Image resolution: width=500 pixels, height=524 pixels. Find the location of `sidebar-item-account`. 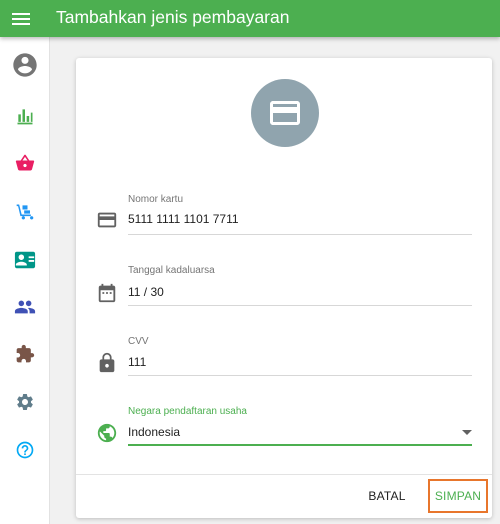

sidebar-item-account is located at coordinates (25, 65).